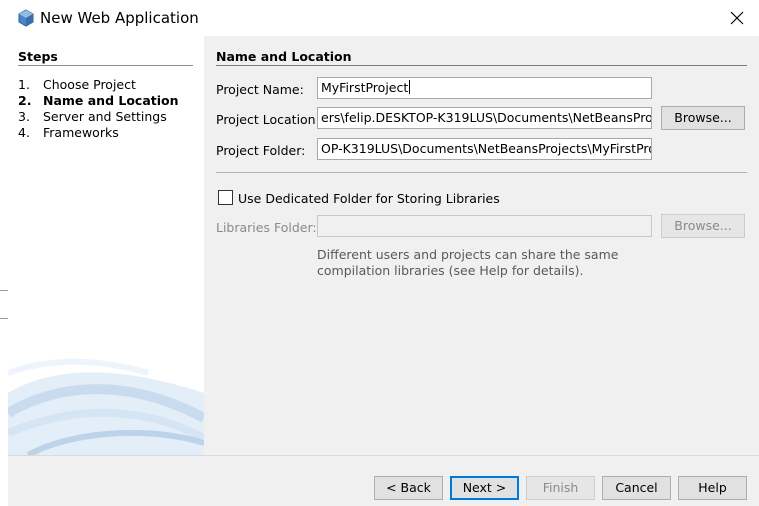  Describe the element at coordinates (225, 197) in the screenshot. I see `dedicated-folder-checkbox` at that location.